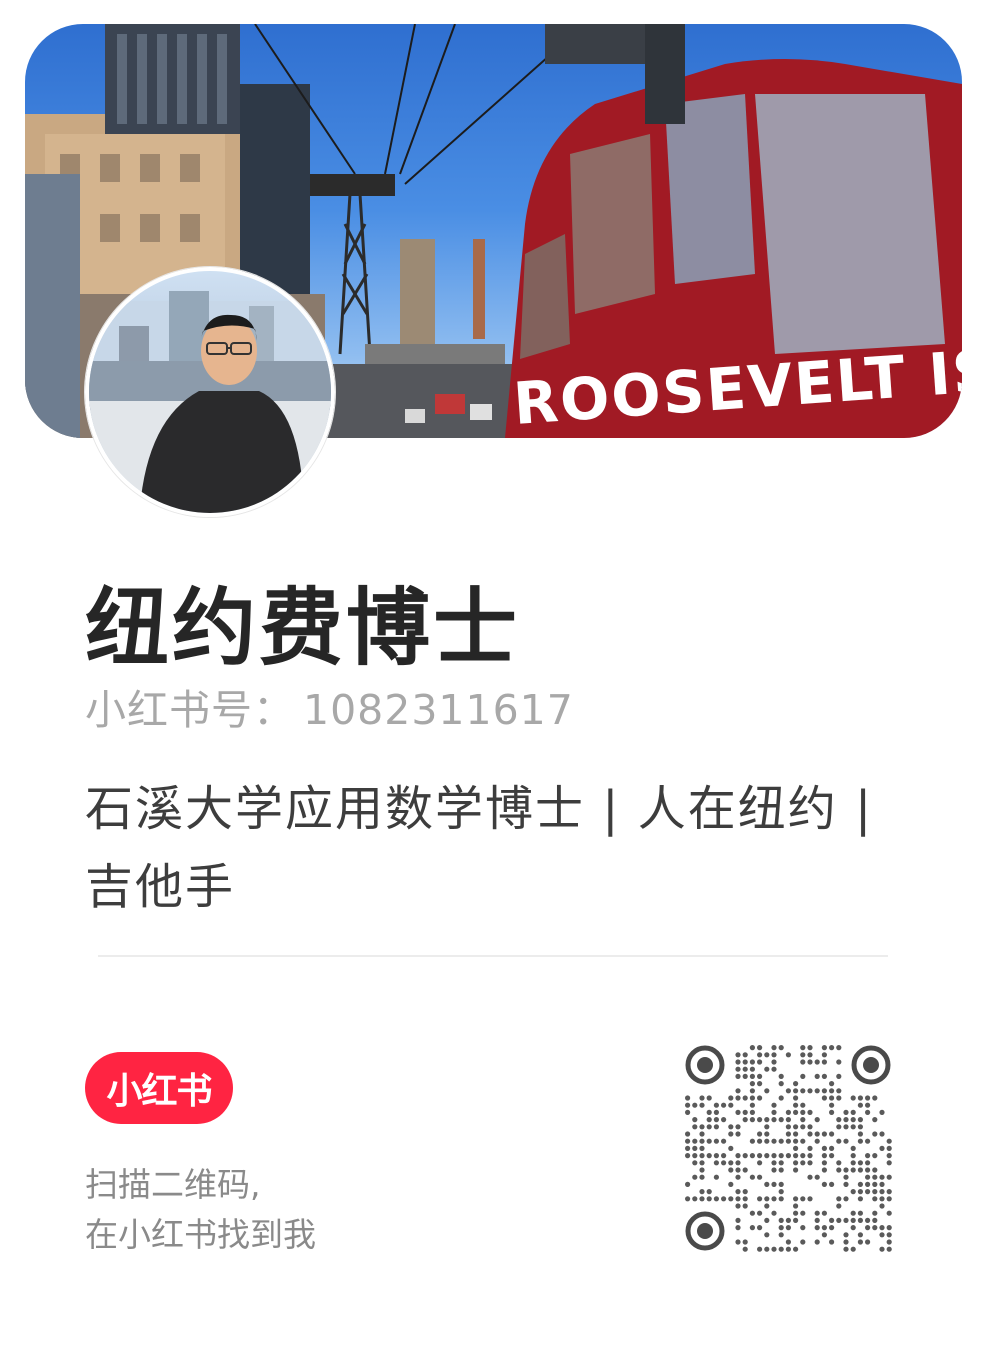 The height and width of the screenshot is (1347, 987). What do you see at coordinates (705, 1065) in the screenshot?
I see `qr-finder-top-left` at bounding box center [705, 1065].